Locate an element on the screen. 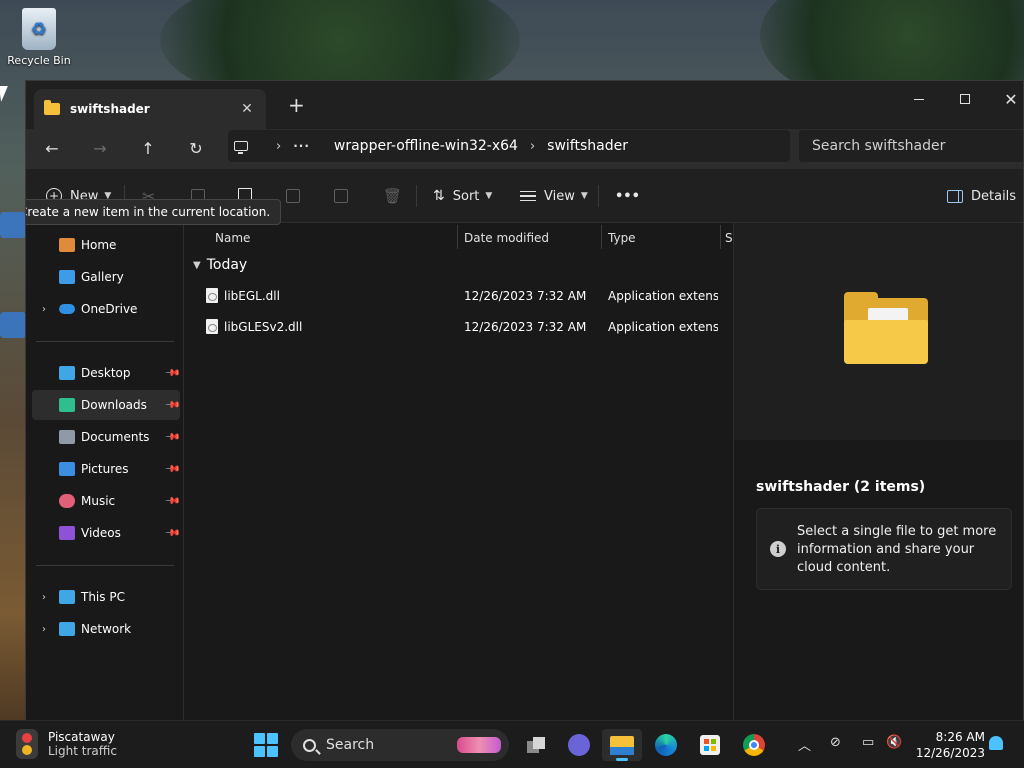 This screenshot has height=768, width=1024. sidebar-item-gallery: Gallery is located at coordinates (106, 277).